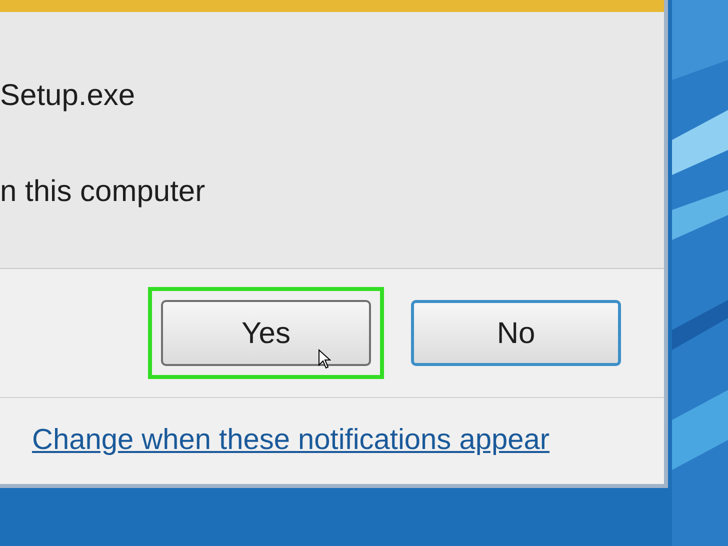 The height and width of the screenshot is (546, 728). What do you see at coordinates (266, 333) in the screenshot?
I see `dialog-button: Yes` at bounding box center [266, 333].